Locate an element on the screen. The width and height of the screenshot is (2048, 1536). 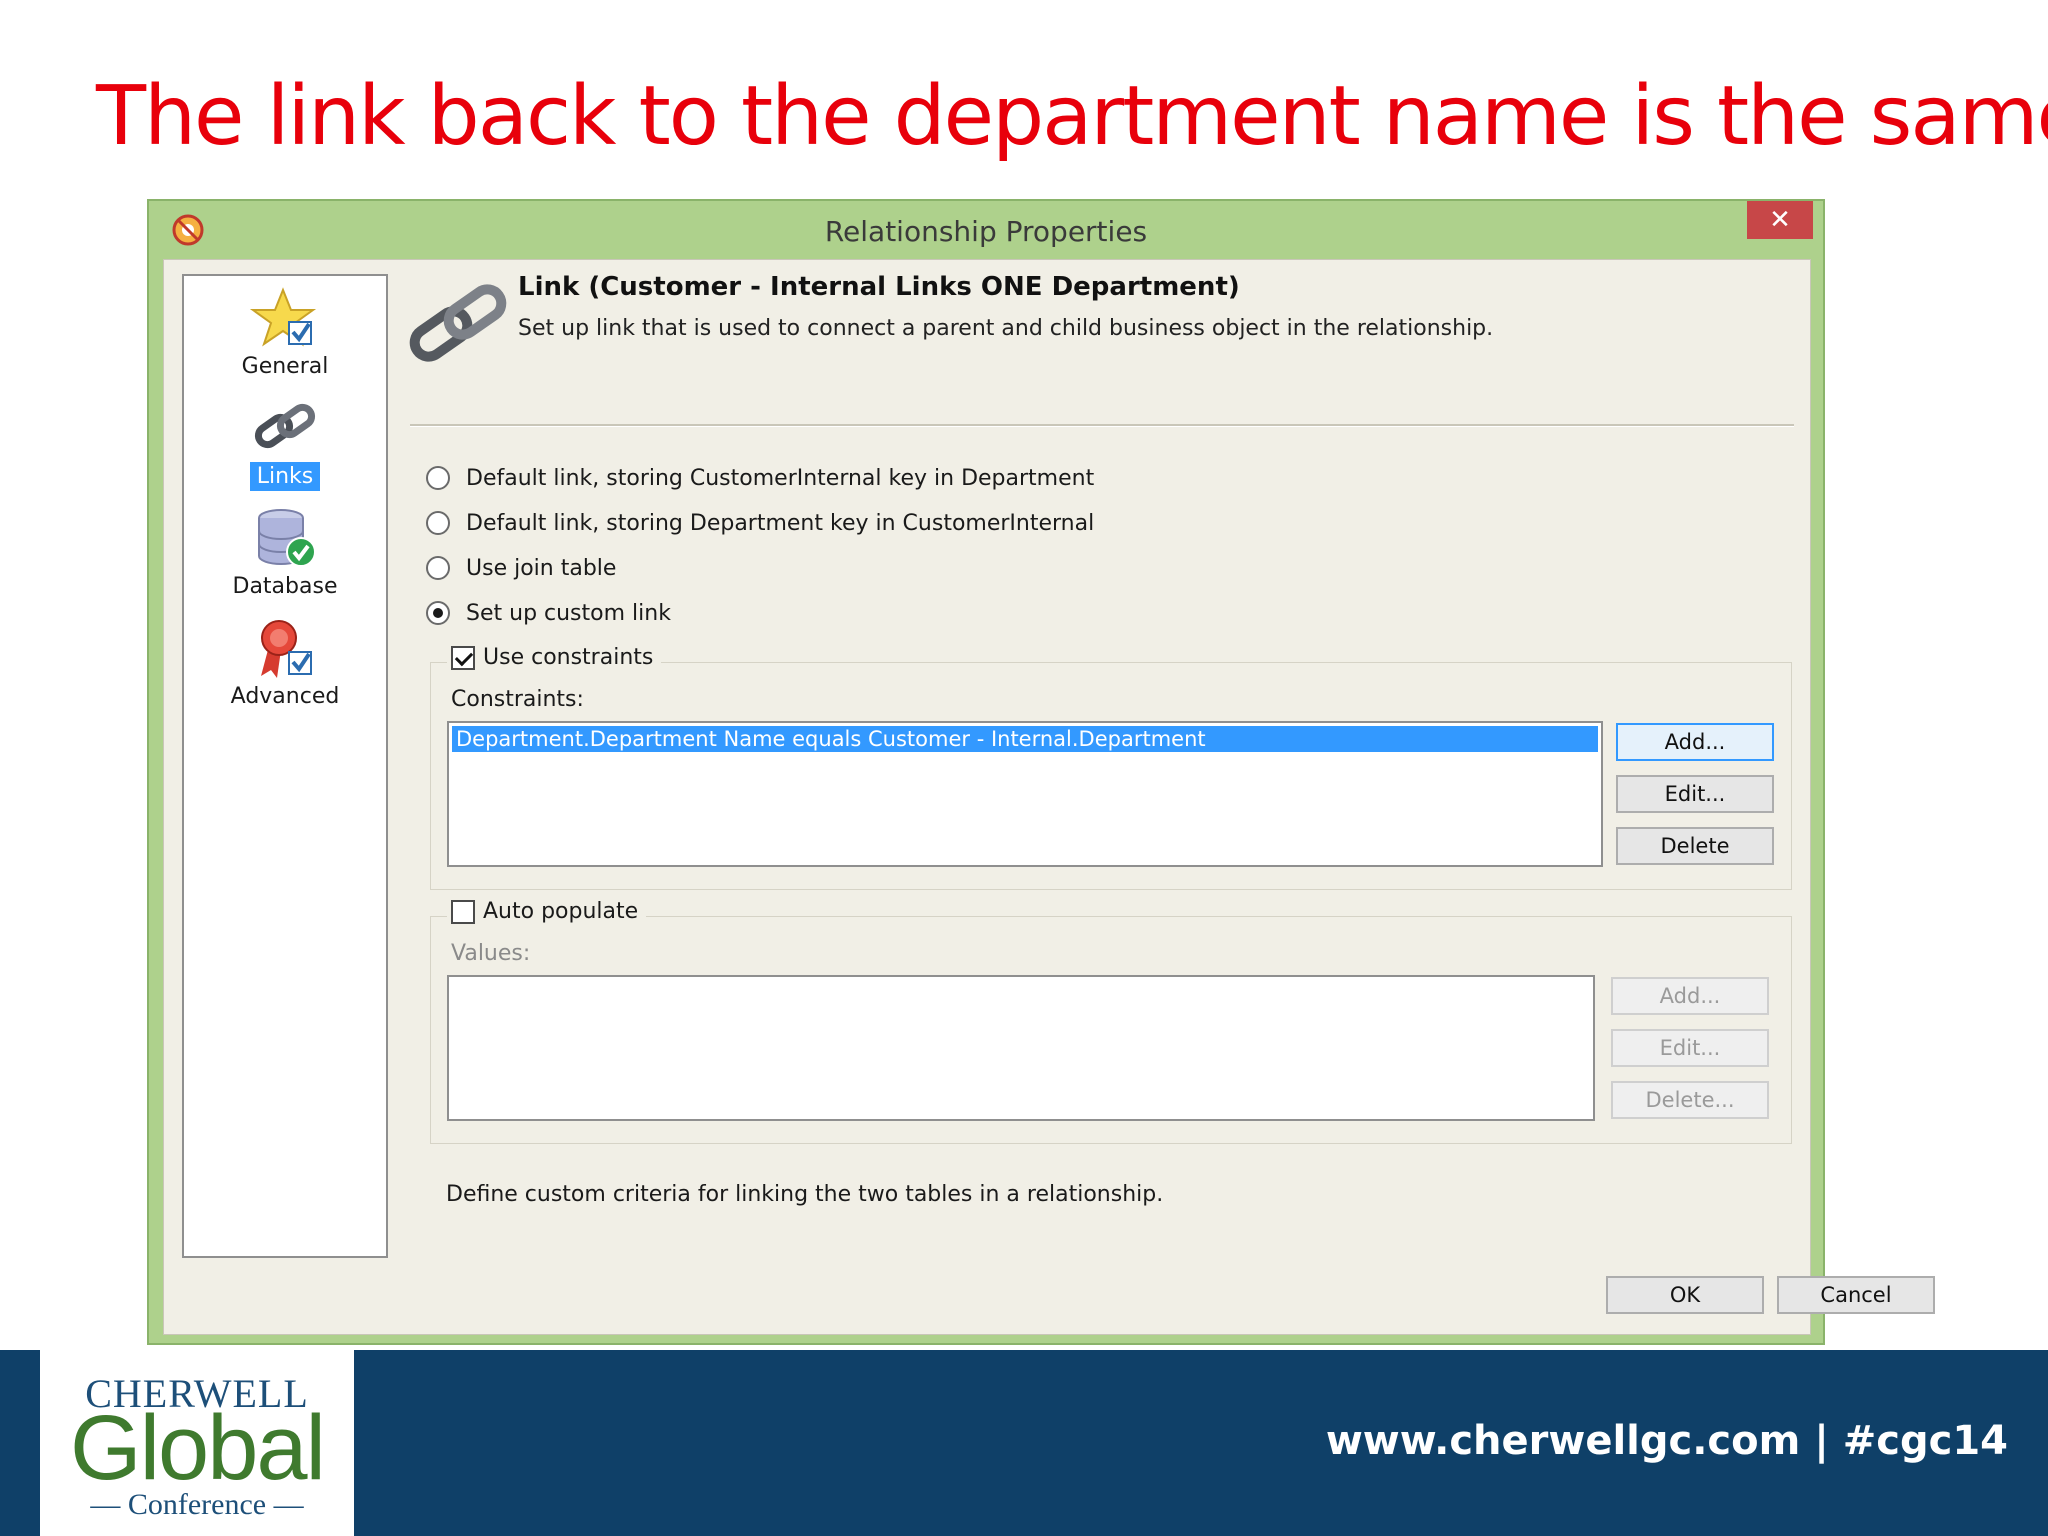
delete-constraint-button: Delete is located at coordinates (1695, 846).